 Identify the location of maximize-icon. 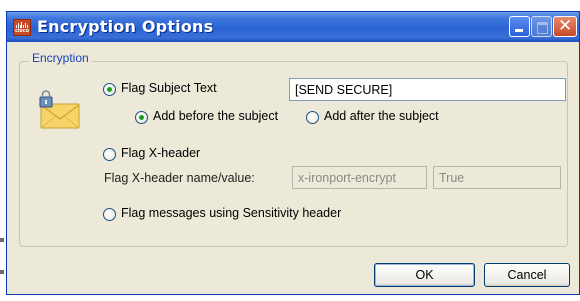
(542, 28).